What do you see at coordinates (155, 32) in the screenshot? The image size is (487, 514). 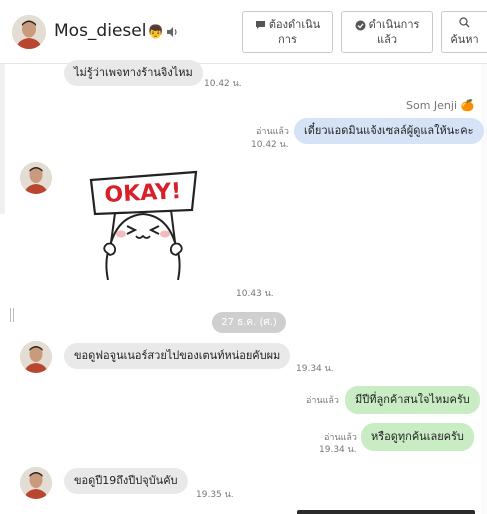 I see `contact-emoji: 👦` at bounding box center [155, 32].